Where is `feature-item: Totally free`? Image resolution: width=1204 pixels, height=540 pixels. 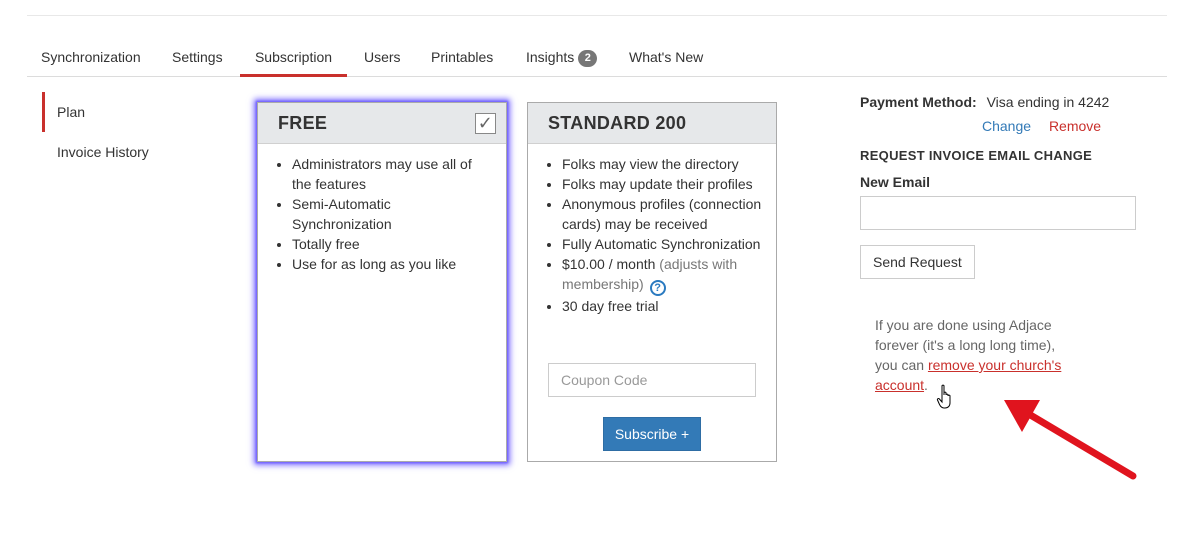 feature-item: Totally free is located at coordinates (392, 244).